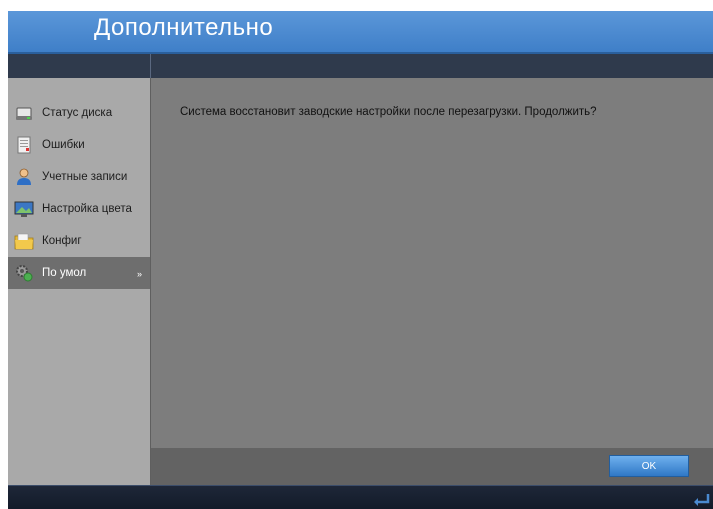  What do you see at coordinates (701, 498) in the screenshot?
I see `back-arrow-icon` at bounding box center [701, 498].